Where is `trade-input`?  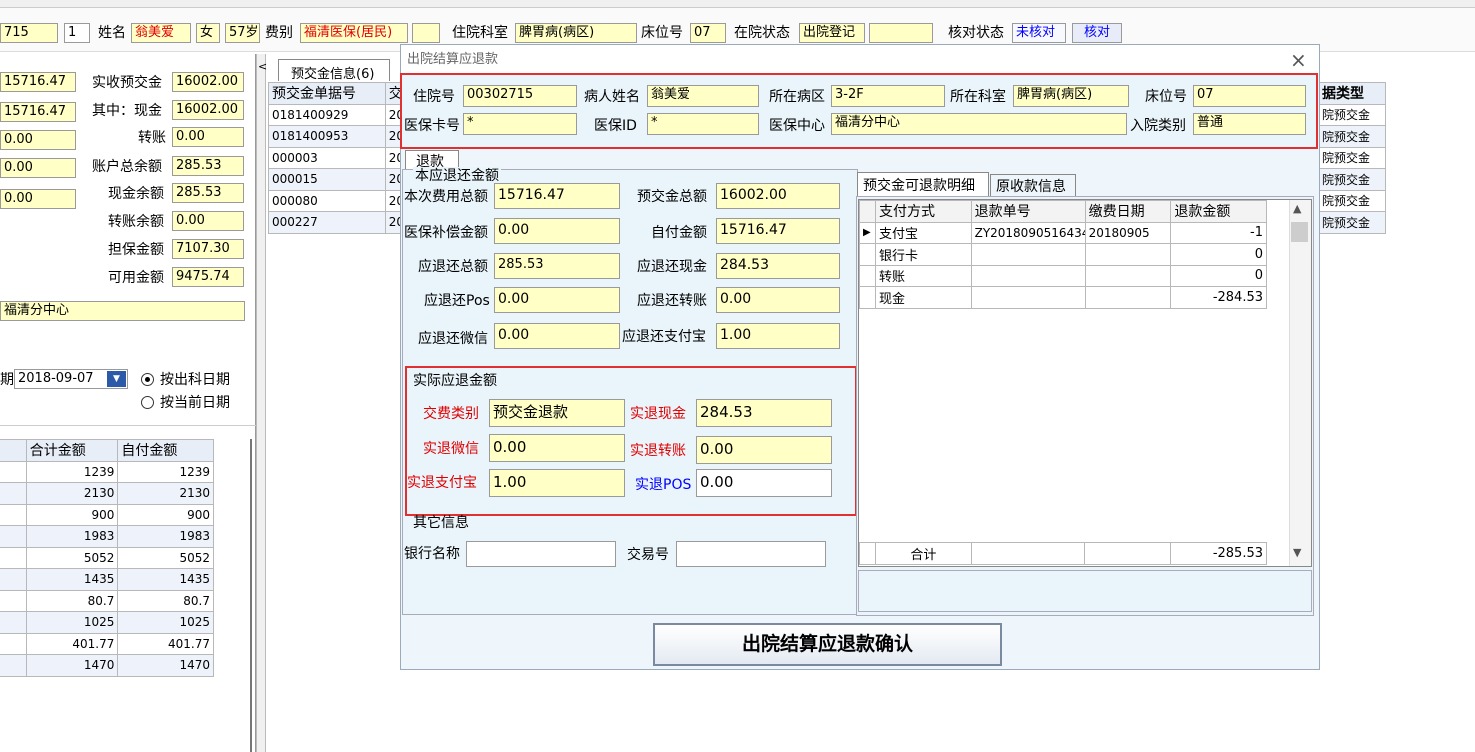
trade-input is located at coordinates (751, 554).